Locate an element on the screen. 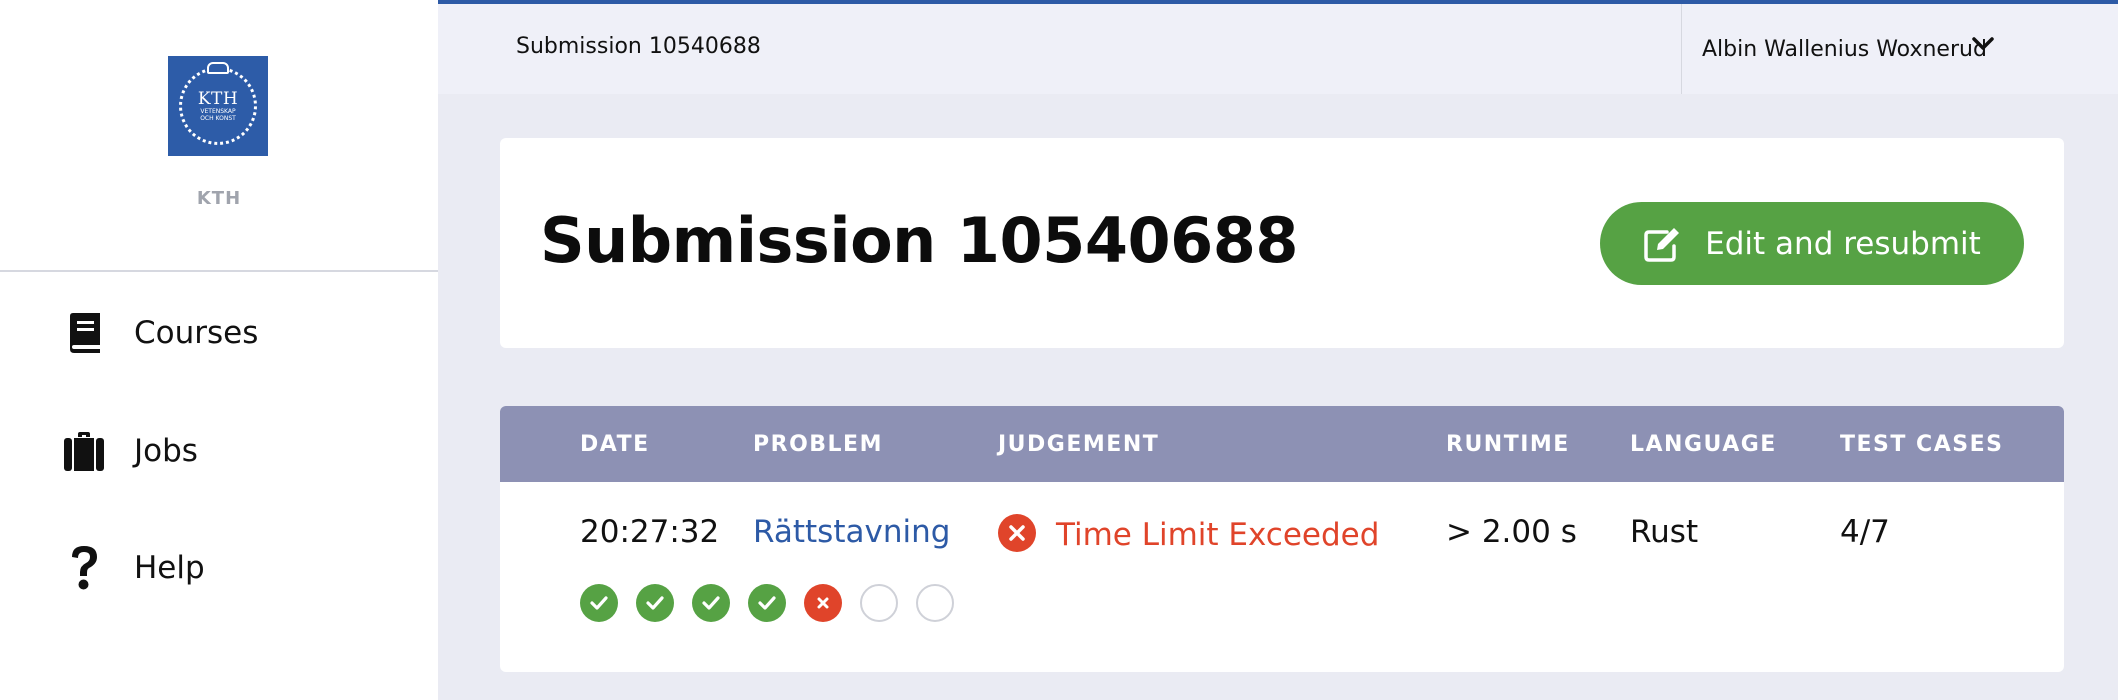  resubmit-label: Edit and resubmit is located at coordinates (1843, 243).